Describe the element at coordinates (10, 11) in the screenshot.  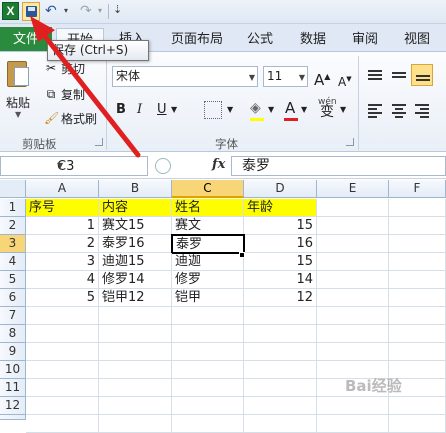
I see `excel-logo-icon: X` at that location.